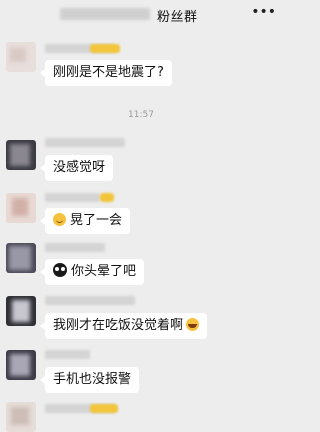 The width and height of the screenshot is (320, 432). What do you see at coordinates (96, 220) in the screenshot?
I see `message-text: 晃了一会` at bounding box center [96, 220].